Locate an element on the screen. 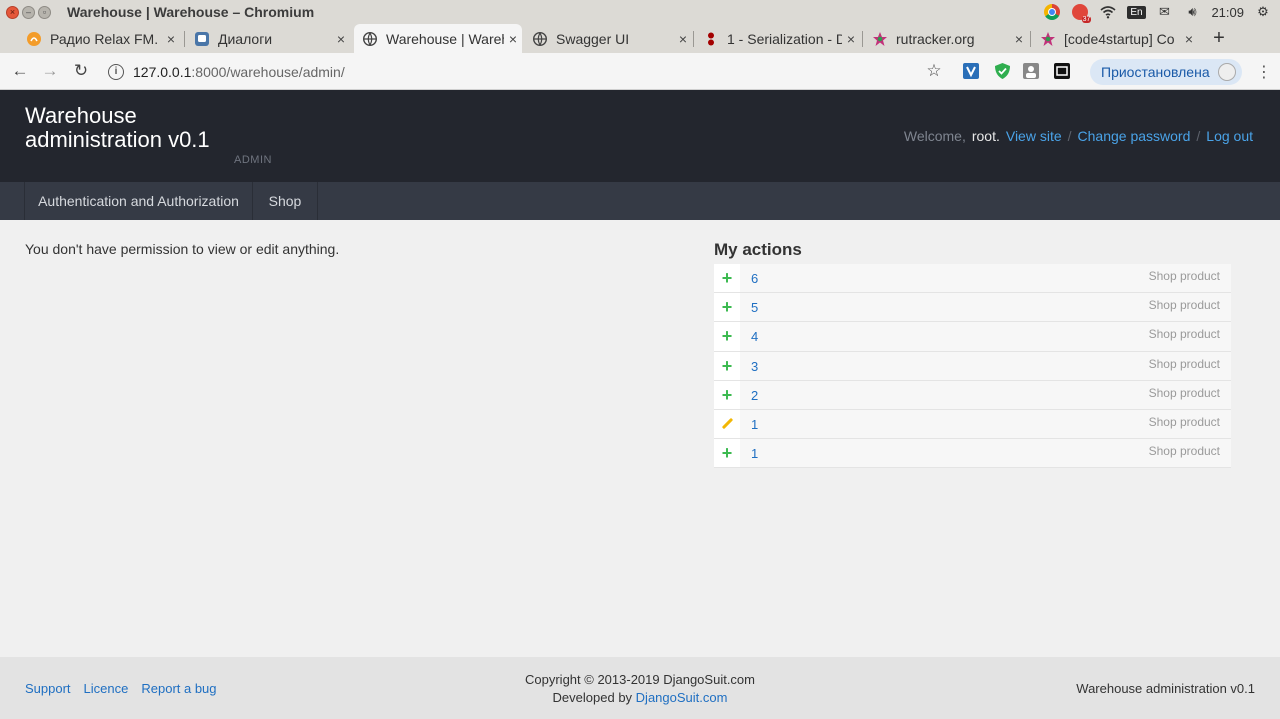 The width and height of the screenshot is (1280, 719). user-extension-icon is located at coordinates (1031, 71).